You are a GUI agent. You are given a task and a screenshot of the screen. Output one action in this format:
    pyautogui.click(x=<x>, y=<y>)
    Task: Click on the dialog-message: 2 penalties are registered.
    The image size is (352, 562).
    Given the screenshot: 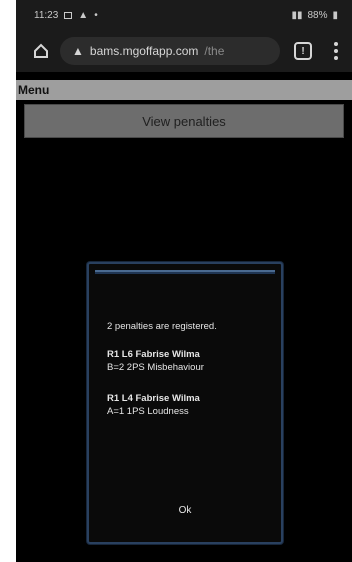 What is the action you would take?
    pyautogui.click(x=162, y=326)
    